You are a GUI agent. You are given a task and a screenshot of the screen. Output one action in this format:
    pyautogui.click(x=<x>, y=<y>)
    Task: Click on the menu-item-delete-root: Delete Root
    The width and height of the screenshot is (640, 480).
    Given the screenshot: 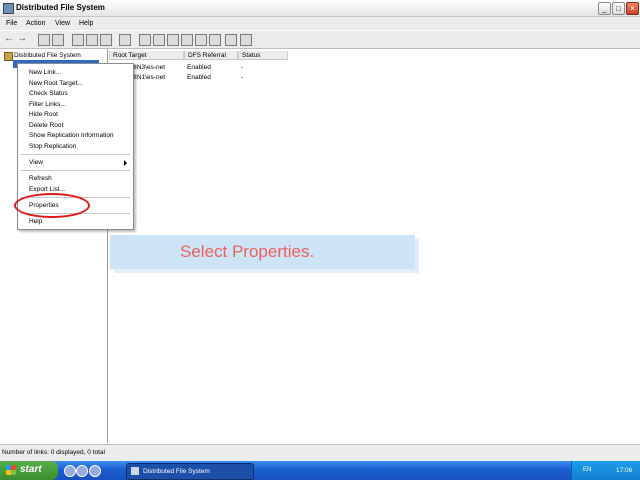 What is the action you would take?
    pyautogui.click(x=46, y=125)
    